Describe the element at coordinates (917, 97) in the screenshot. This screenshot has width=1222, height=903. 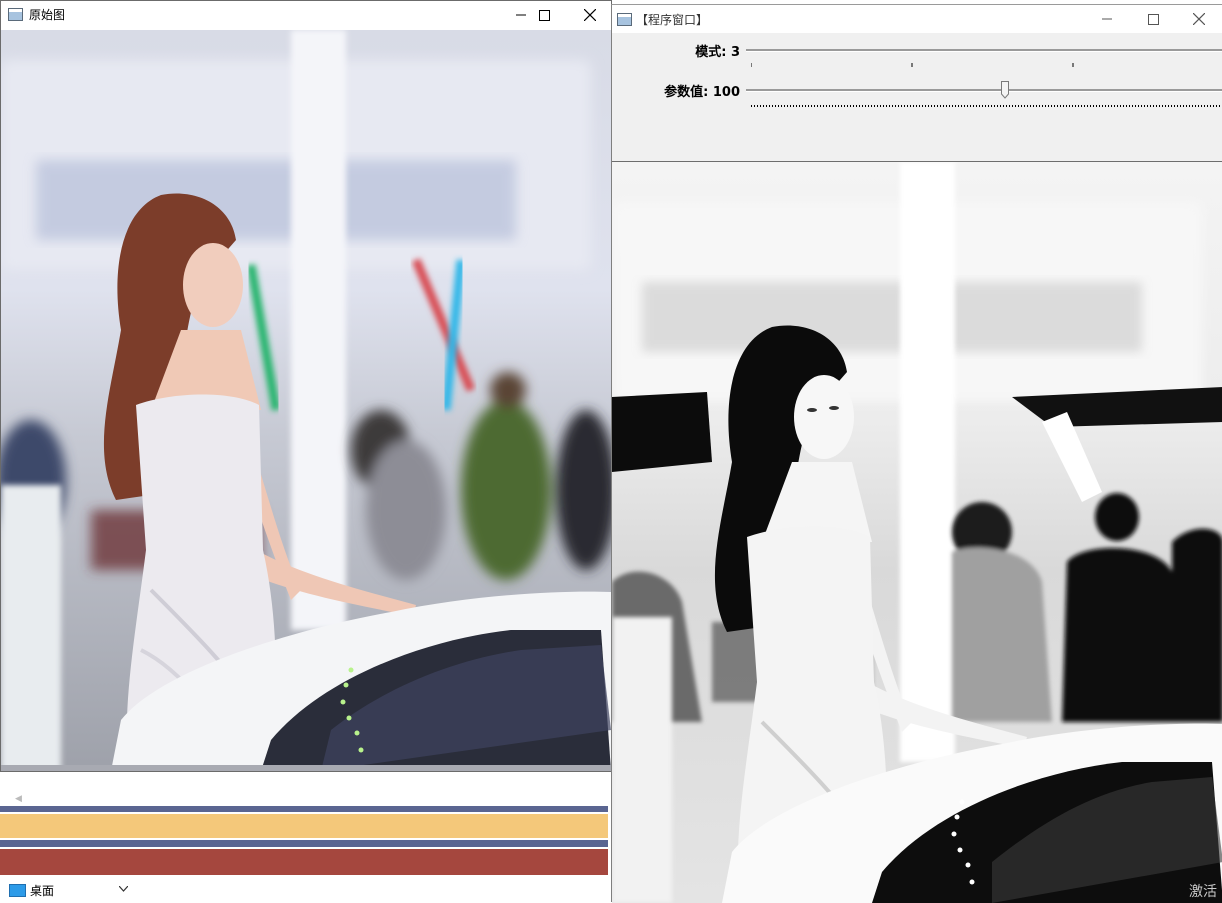
I see `trackbar-panel: 模式: 3 参数值: 100` at that location.